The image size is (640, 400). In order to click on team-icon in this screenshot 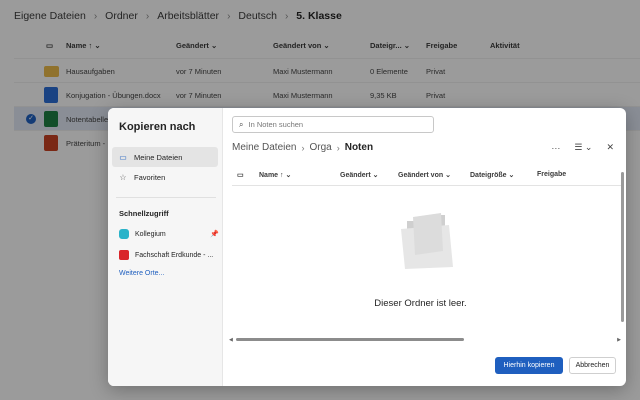, I will do `click(124, 234)`.